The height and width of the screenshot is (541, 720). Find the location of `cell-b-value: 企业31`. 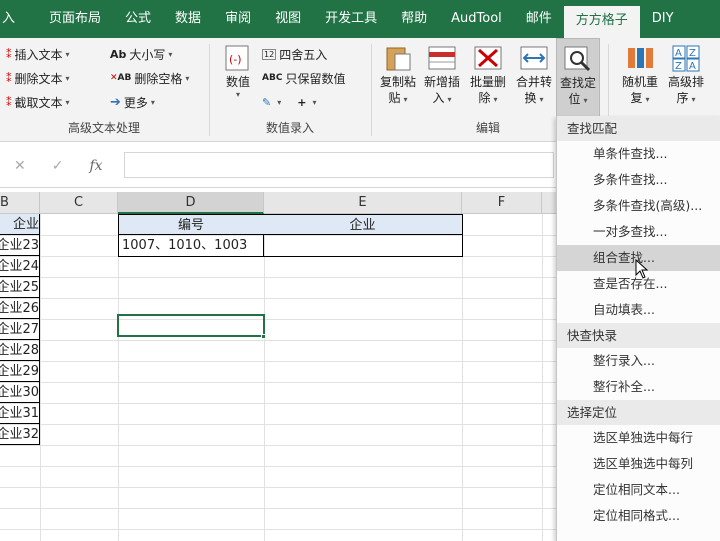

cell-b-value: 企业31 is located at coordinates (20, 413).